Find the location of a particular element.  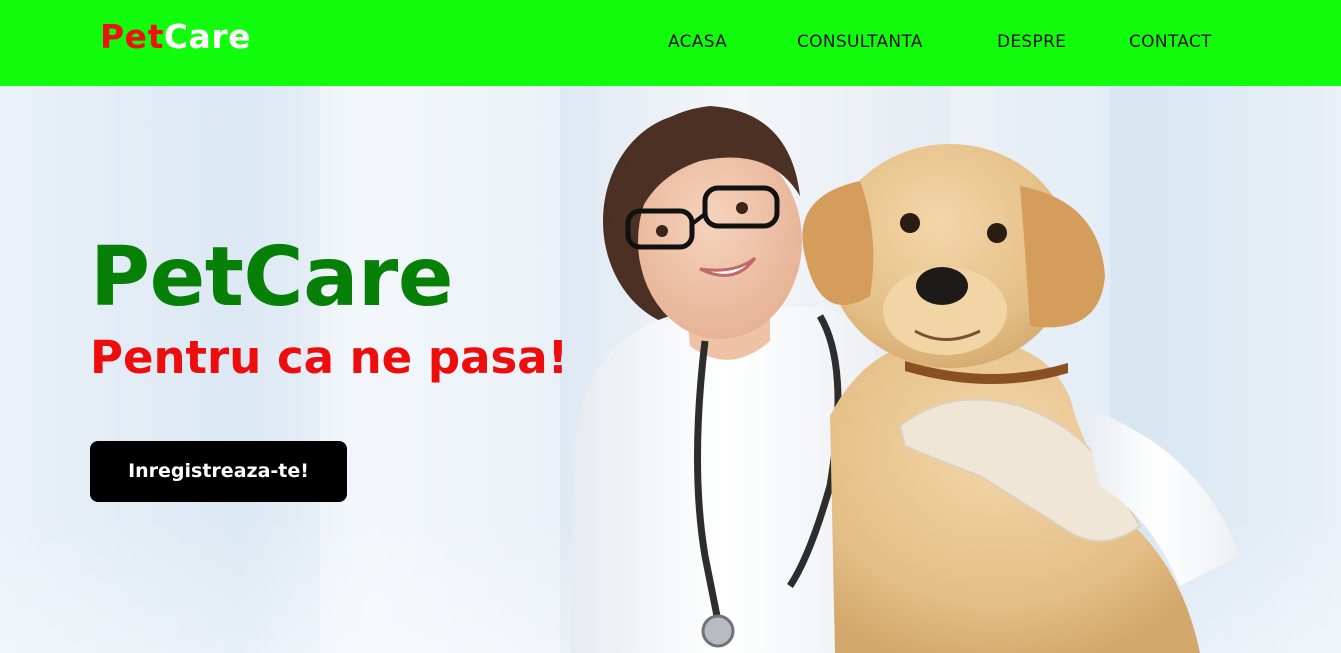

logo-pet-text: Pet is located at coordinates (132, 36).